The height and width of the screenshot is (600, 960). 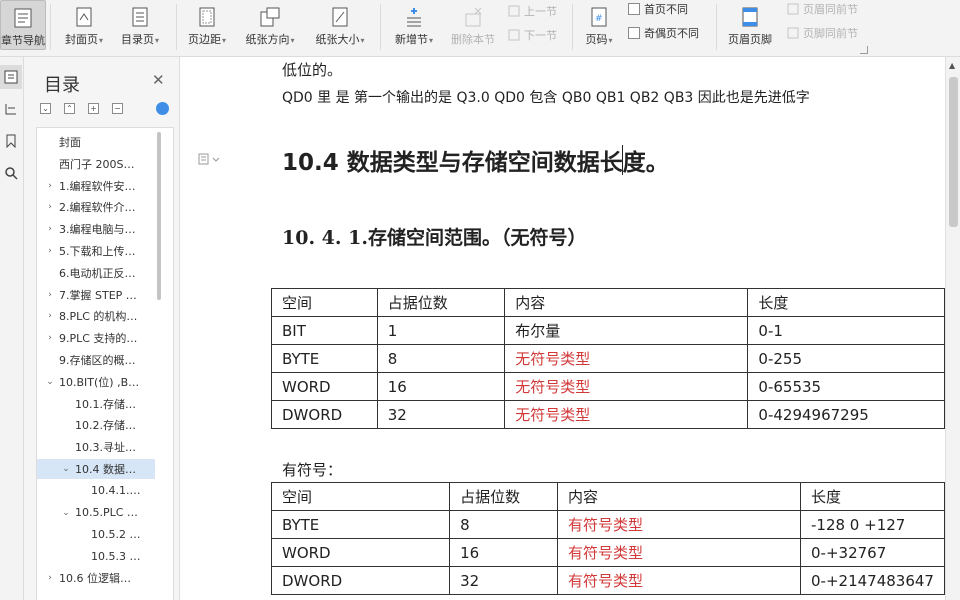 What do you see at coordinates (953, 152) in the screenshot?
I see `scrollbar-thumb` at bounding box center [953, 152].